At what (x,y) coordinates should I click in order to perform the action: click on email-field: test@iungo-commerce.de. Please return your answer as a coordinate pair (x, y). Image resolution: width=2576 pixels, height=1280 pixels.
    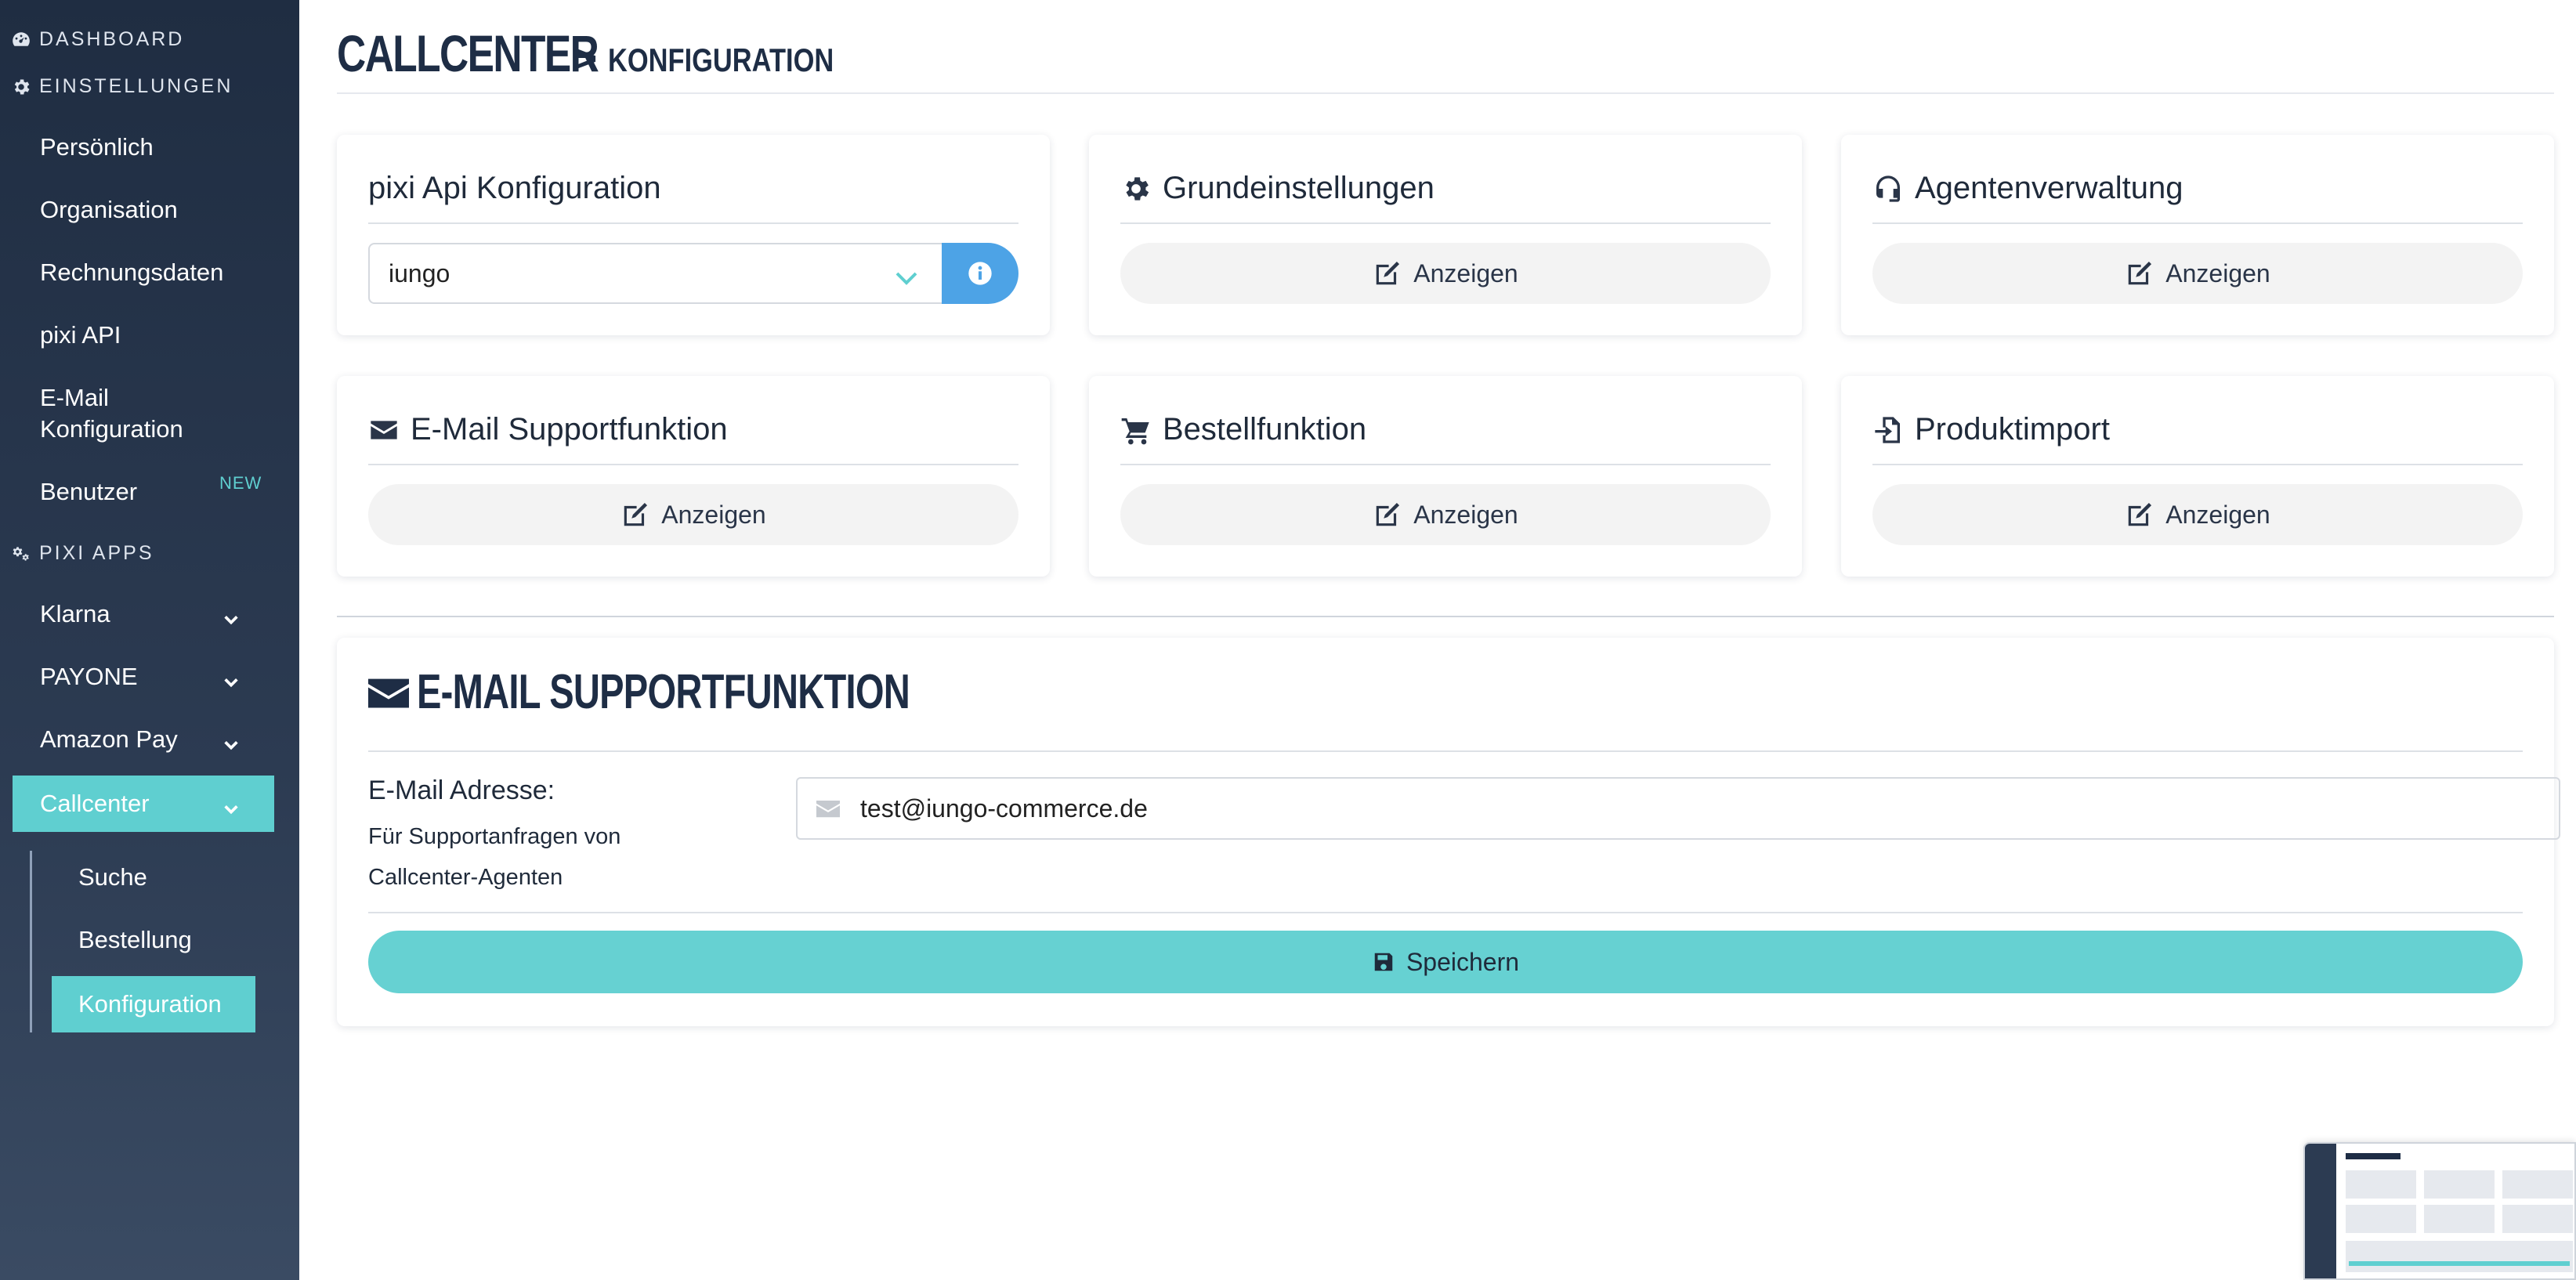
    Looking at the image, I should click on (1678, 808).